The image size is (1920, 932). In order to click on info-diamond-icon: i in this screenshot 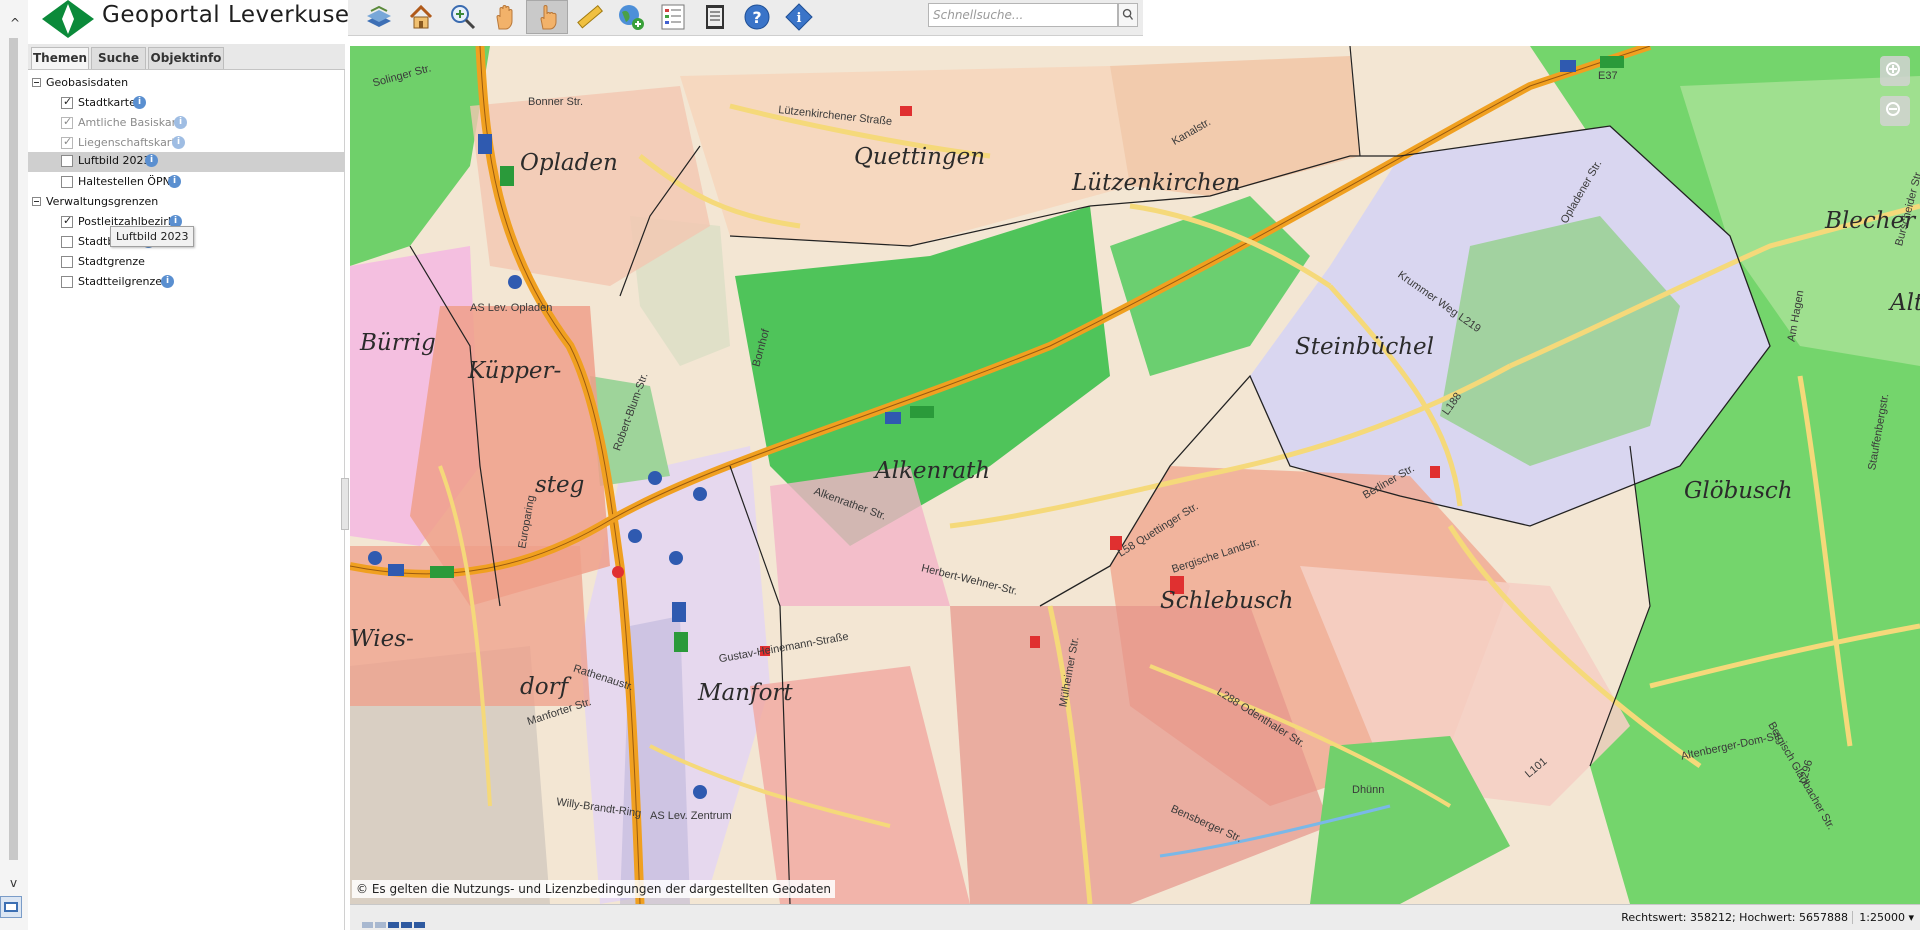, I will do `click(799, 17)`.